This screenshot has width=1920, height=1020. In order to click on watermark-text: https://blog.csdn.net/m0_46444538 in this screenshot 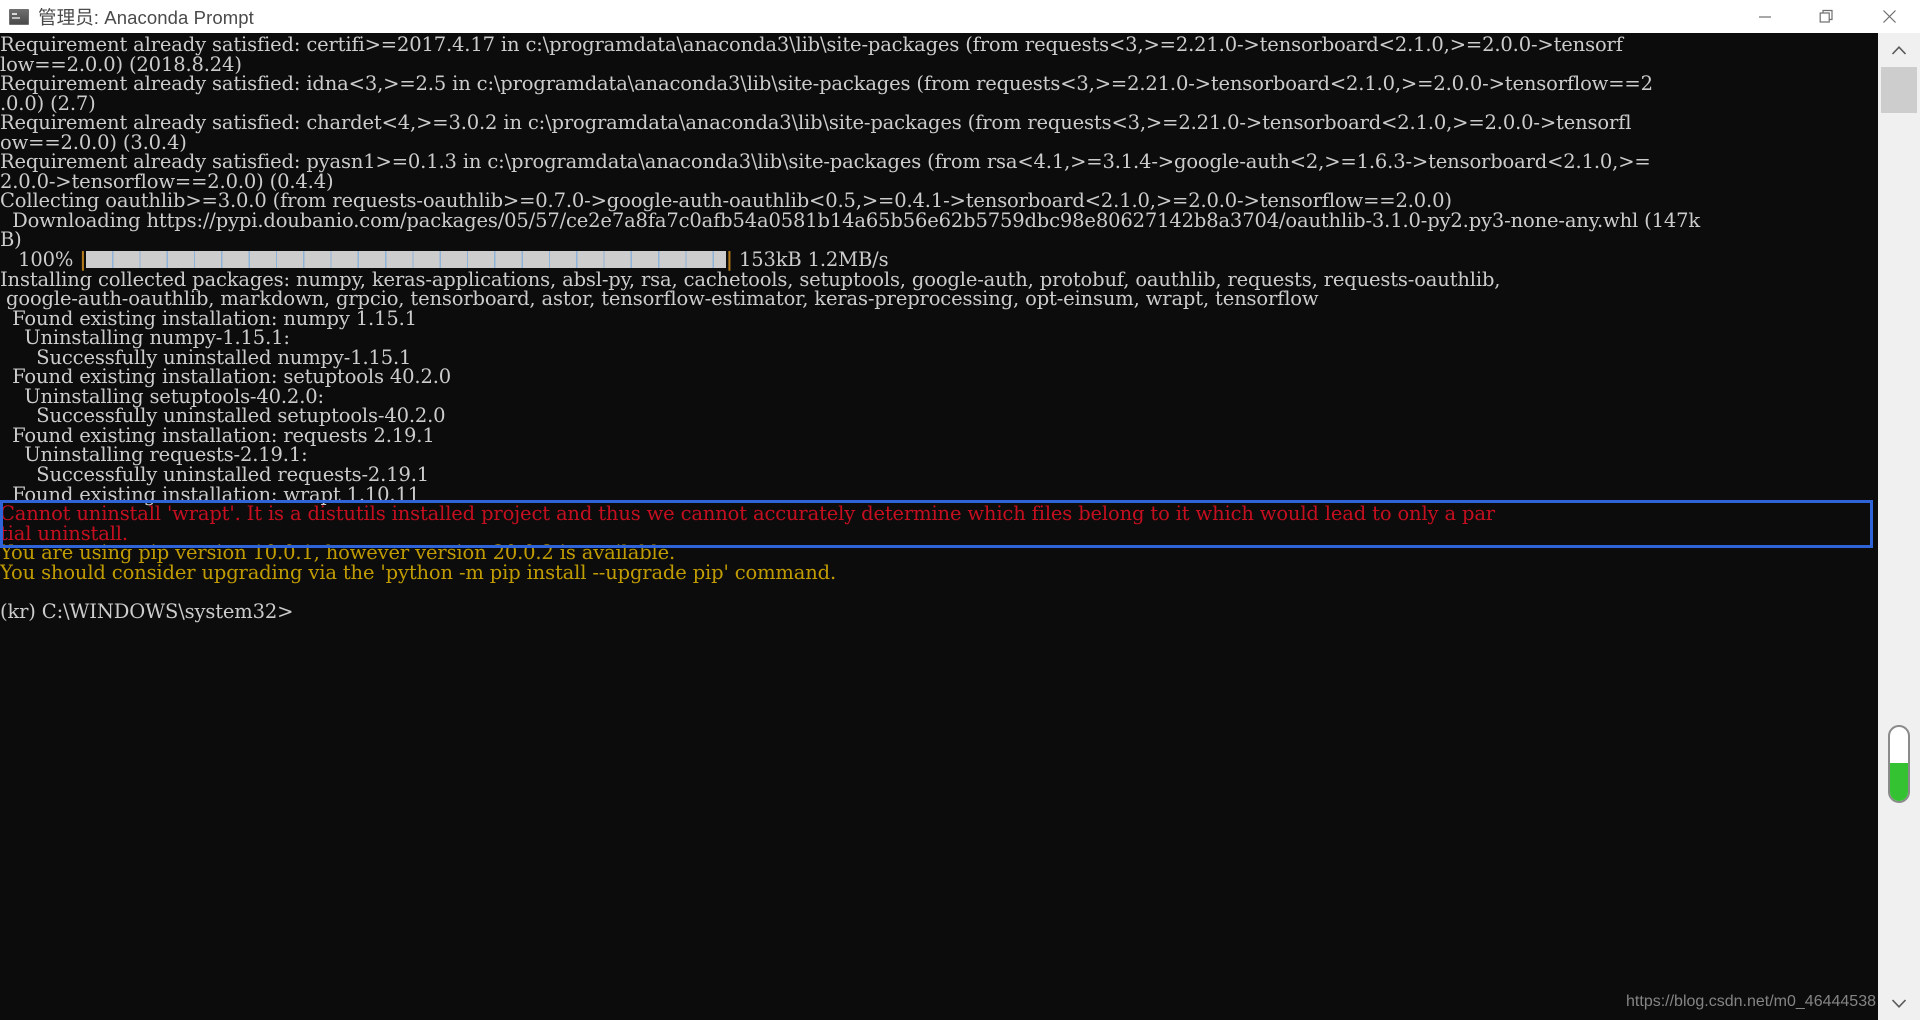, I will do `click(1751, 1001)`.